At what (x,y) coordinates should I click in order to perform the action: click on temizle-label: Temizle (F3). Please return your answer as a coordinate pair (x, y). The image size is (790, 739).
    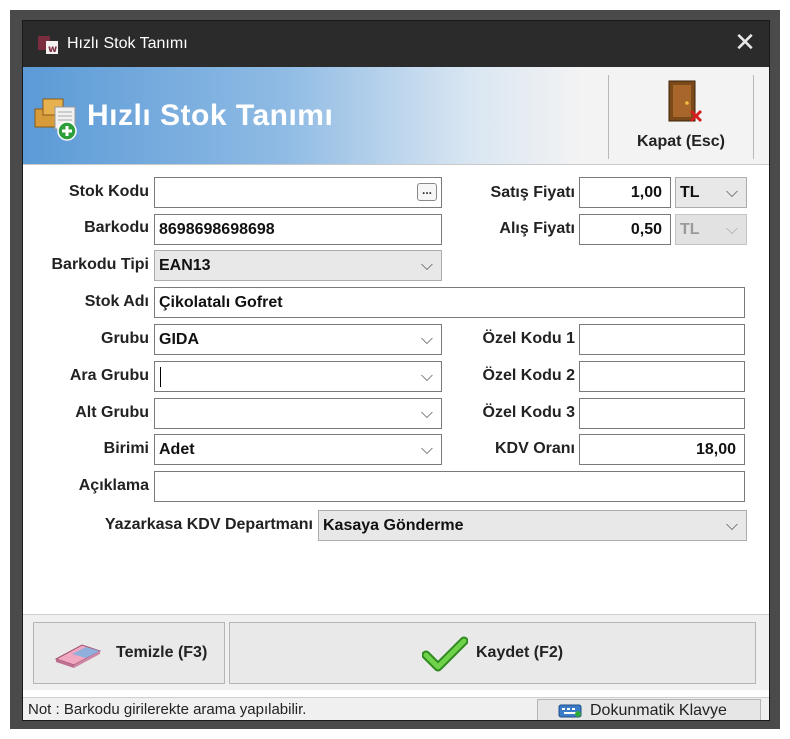
    Looking at the image, I should click on (162, 652).